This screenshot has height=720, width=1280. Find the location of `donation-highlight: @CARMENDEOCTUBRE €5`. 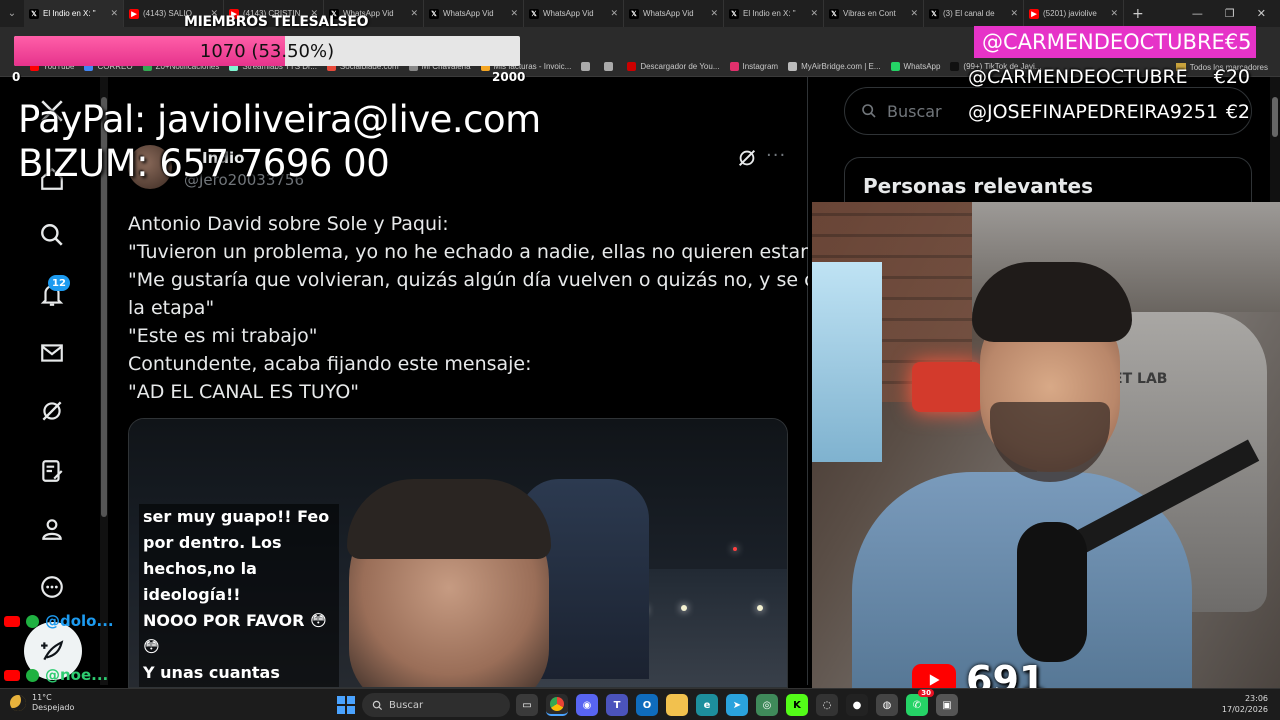

donation-highlight: @CARMENDEOCTUBRE €5 is located at coordinates (1115, 42).